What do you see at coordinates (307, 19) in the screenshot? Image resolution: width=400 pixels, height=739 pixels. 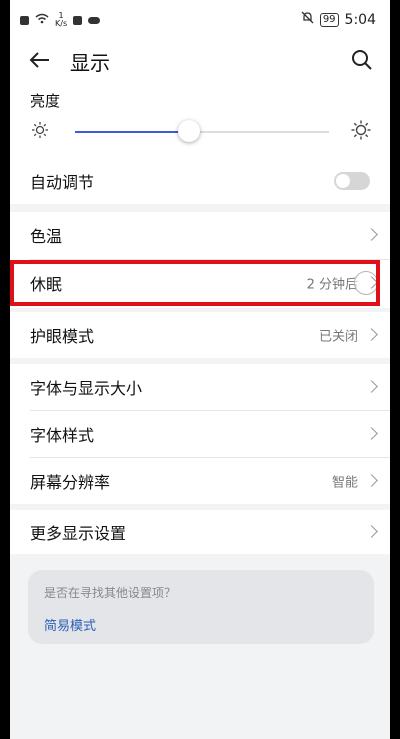 I see `mute-icon` at bounding box center [307, 19].